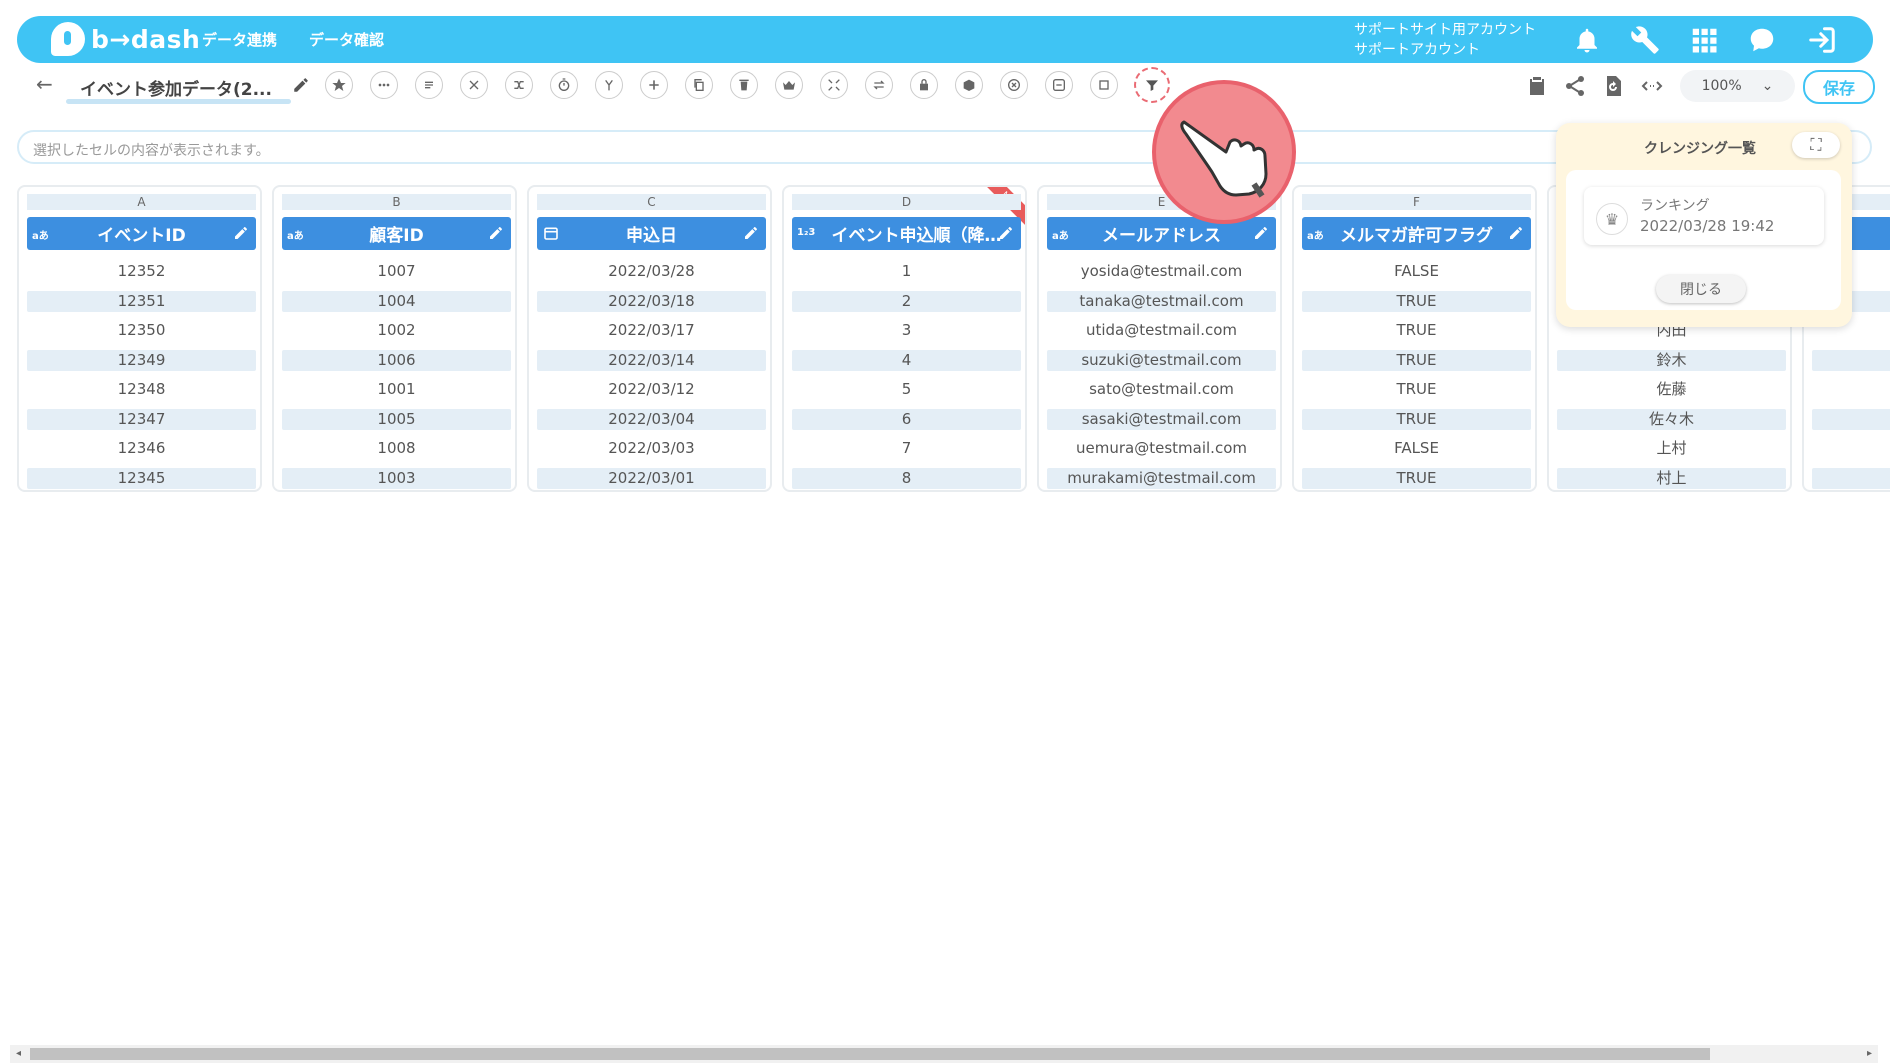  What do you see at coordinates (1161, 330) in the screenshot?
I see `table-cell: utida@testmail.com` at bounding box center [1161, 330].